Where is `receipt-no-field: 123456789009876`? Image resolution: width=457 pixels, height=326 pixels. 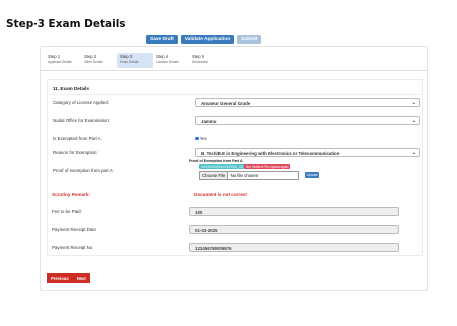 receipt-no-field: 123456789009876 is located at coordinates (294, 247).